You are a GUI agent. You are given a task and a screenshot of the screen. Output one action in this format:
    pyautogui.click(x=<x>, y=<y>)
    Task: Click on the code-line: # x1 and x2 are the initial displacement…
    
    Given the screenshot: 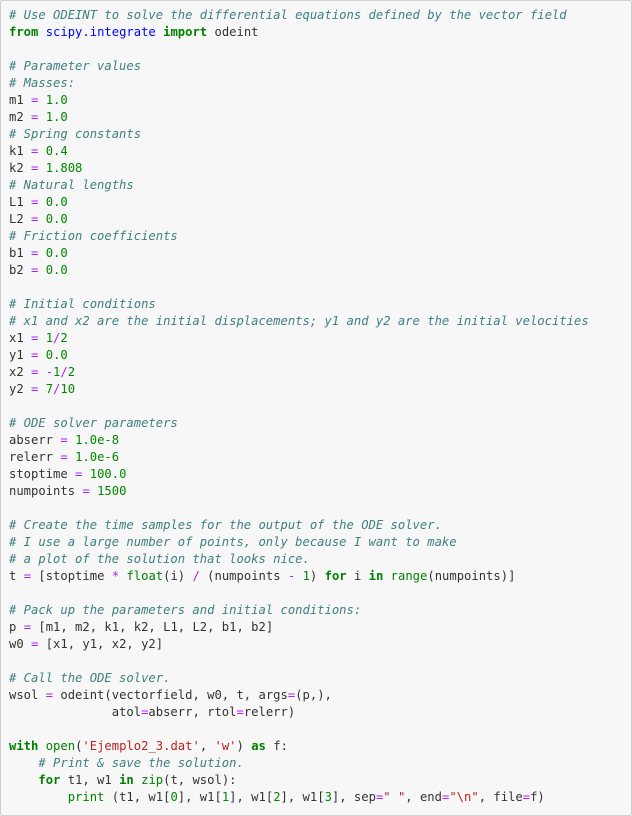 What is the action you would take?
    pyautogui.click(x=299, y=321)
    